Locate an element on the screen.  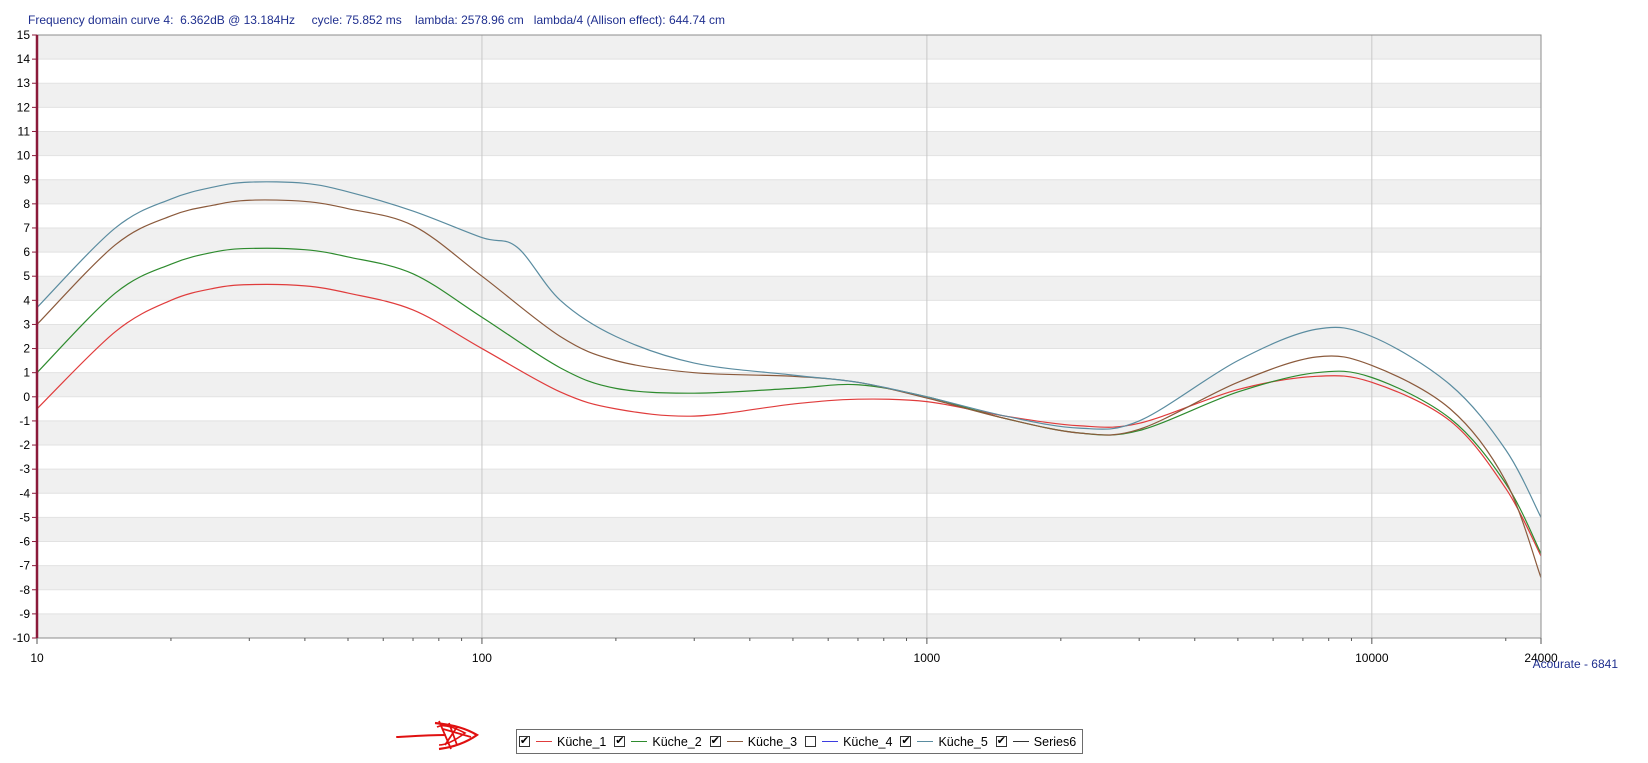
legend-label: Series6 is located at coordinates (1055, 741).